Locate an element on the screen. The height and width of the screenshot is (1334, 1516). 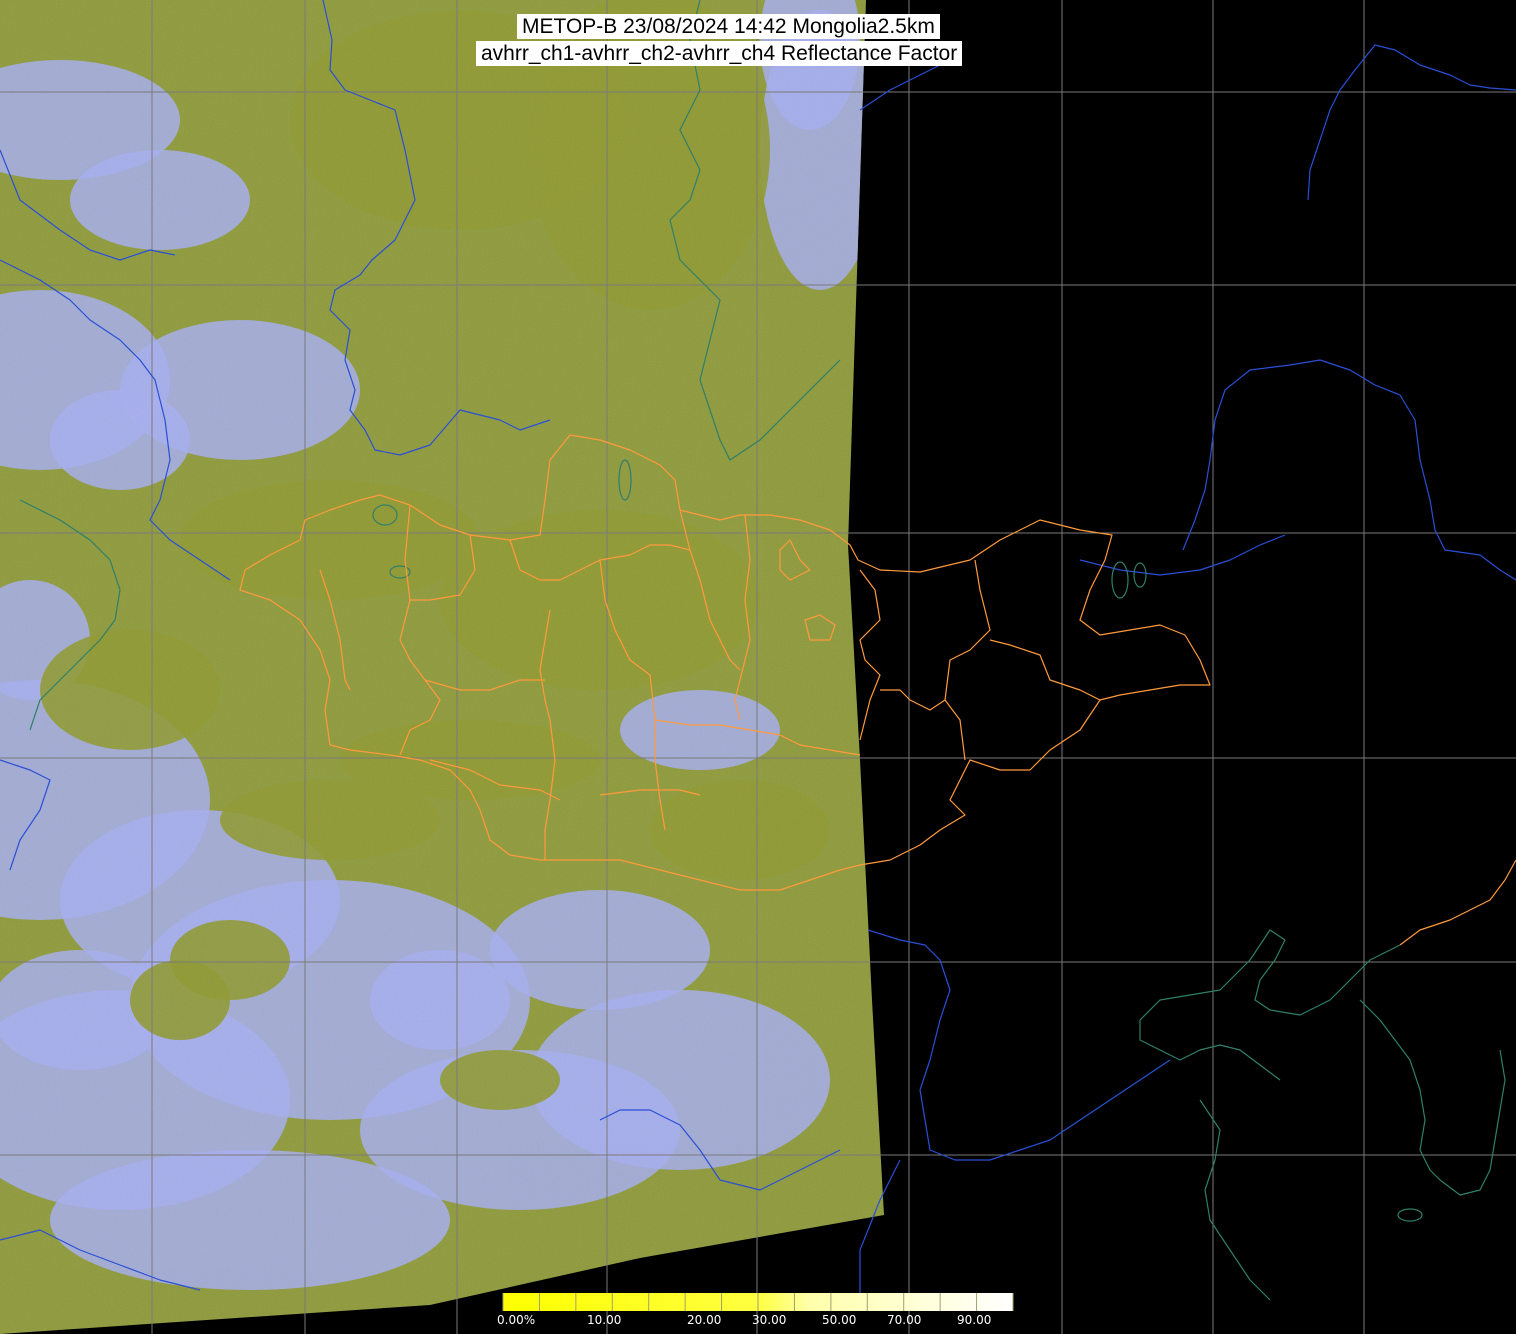
colorbar is located at coordinates (758, 1302).